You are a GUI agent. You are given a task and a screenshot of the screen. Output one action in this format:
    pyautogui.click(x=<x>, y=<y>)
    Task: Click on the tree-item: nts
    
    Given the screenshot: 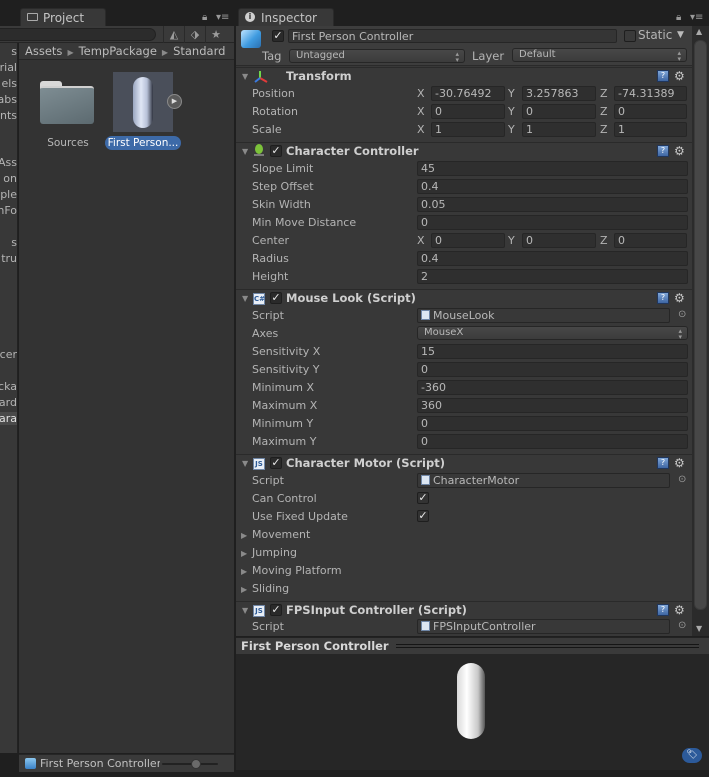 What is the action you would take?
    pyautogui.click(x=8, y=115)
    